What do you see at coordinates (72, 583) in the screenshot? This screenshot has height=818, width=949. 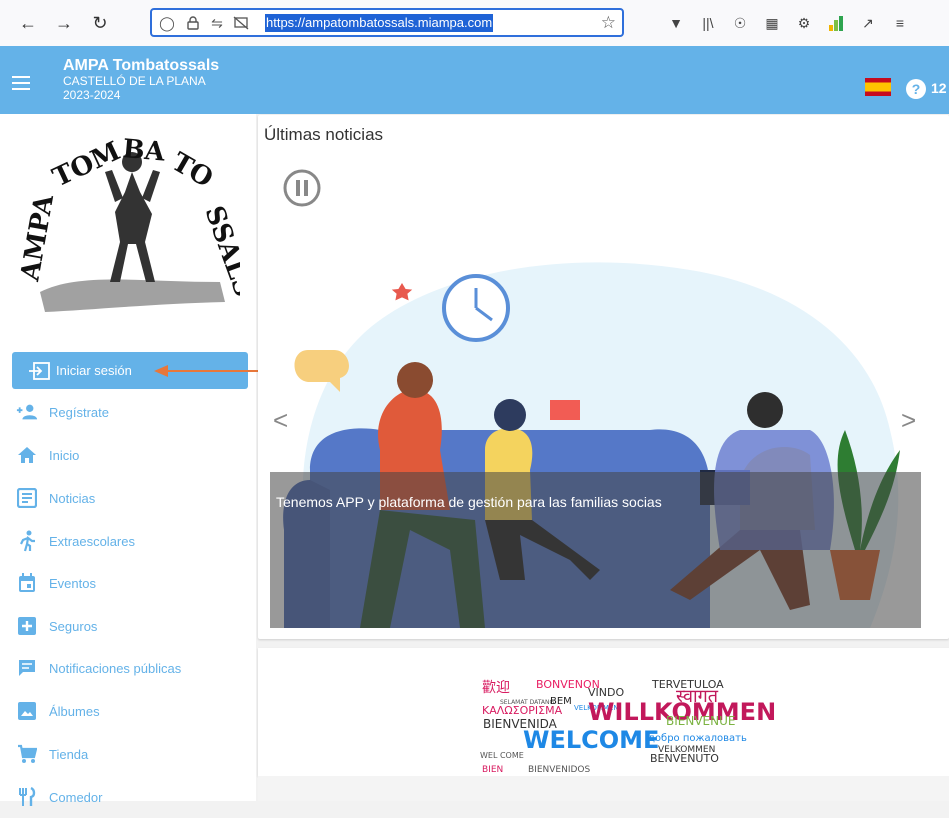 I see `sidebar-item-label: Eventos` at bounding box center [72, 583].